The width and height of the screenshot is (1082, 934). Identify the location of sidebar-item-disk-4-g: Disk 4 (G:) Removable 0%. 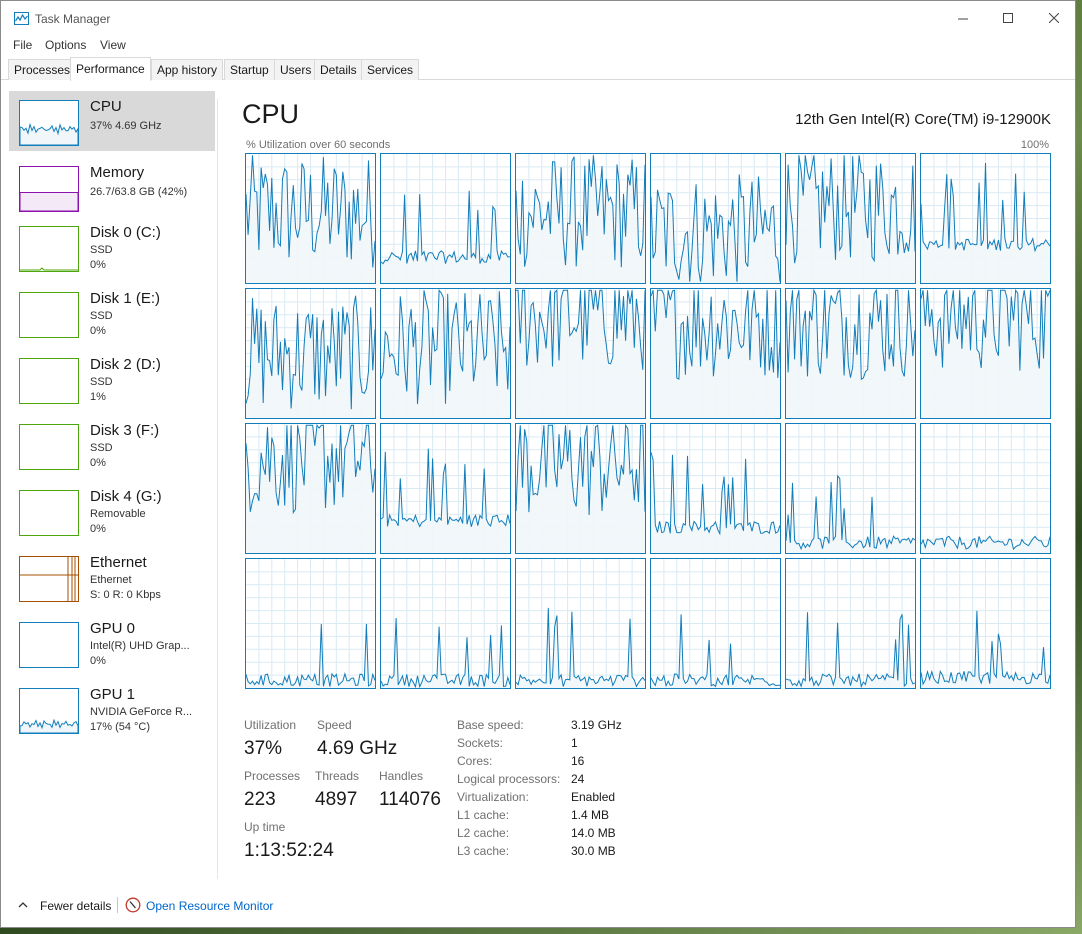
(112, 511).